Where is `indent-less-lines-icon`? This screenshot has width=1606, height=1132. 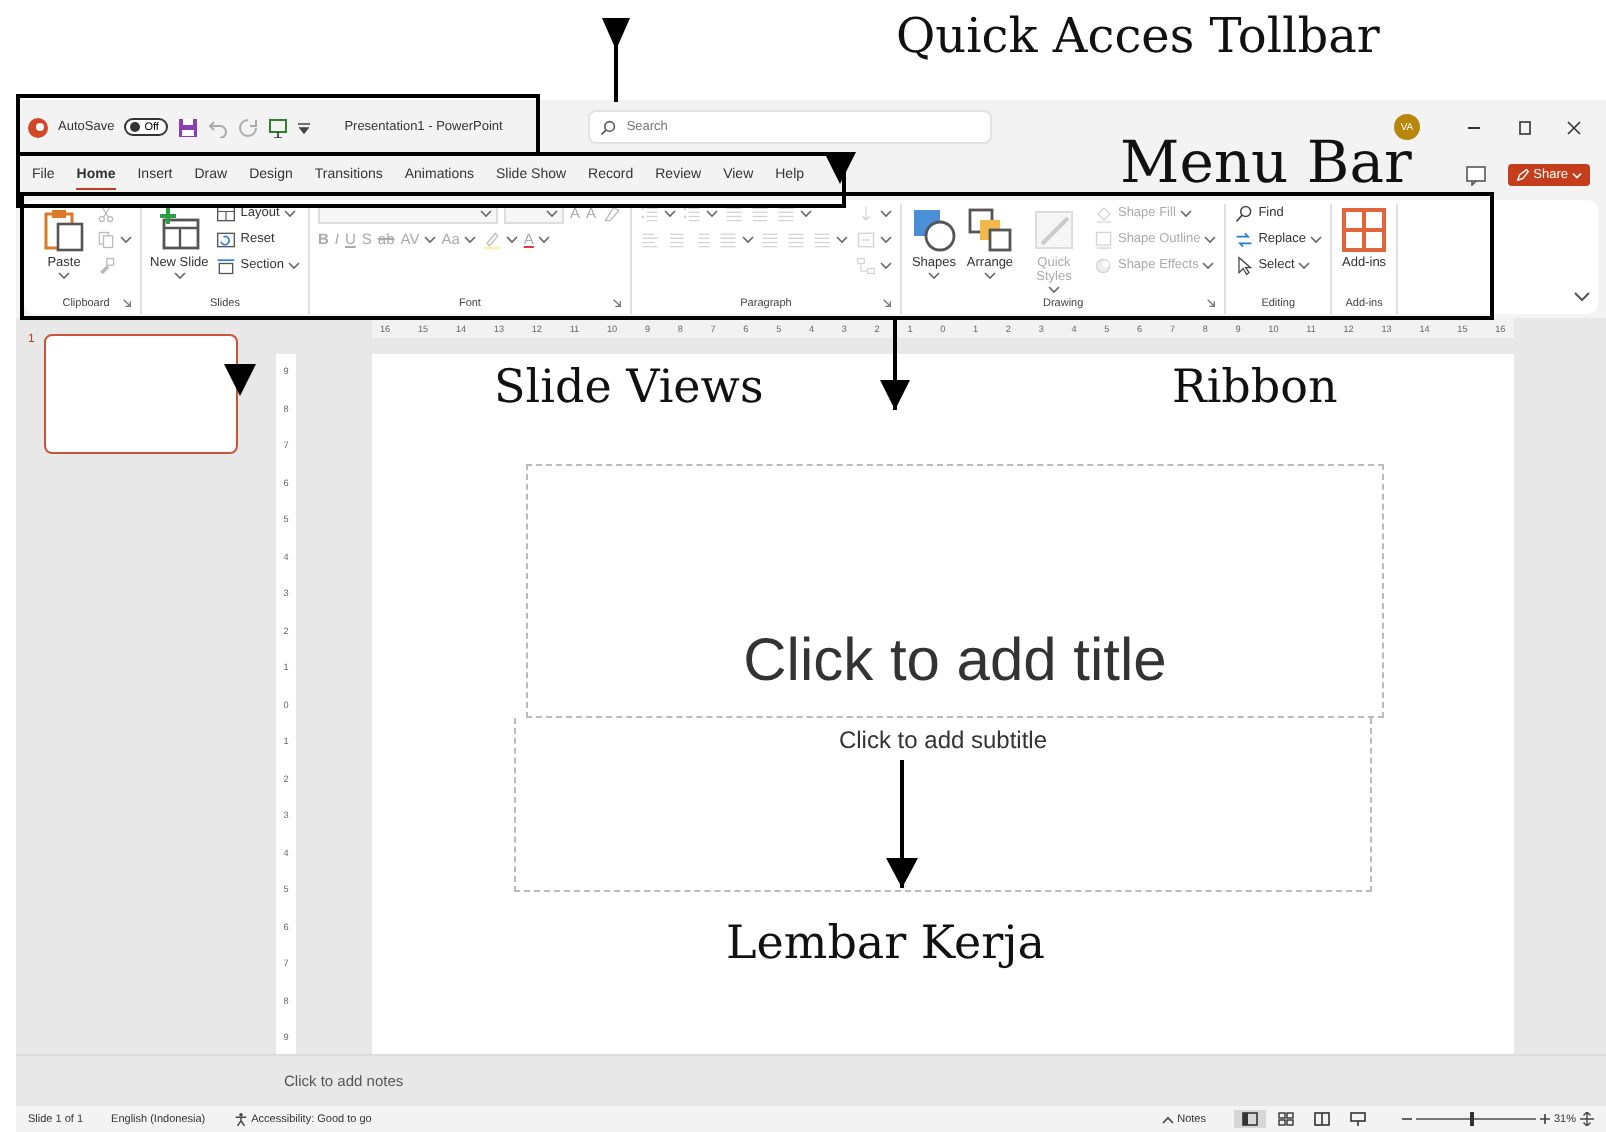
indent-less-lines-icon is located at coordinates (733, 213).